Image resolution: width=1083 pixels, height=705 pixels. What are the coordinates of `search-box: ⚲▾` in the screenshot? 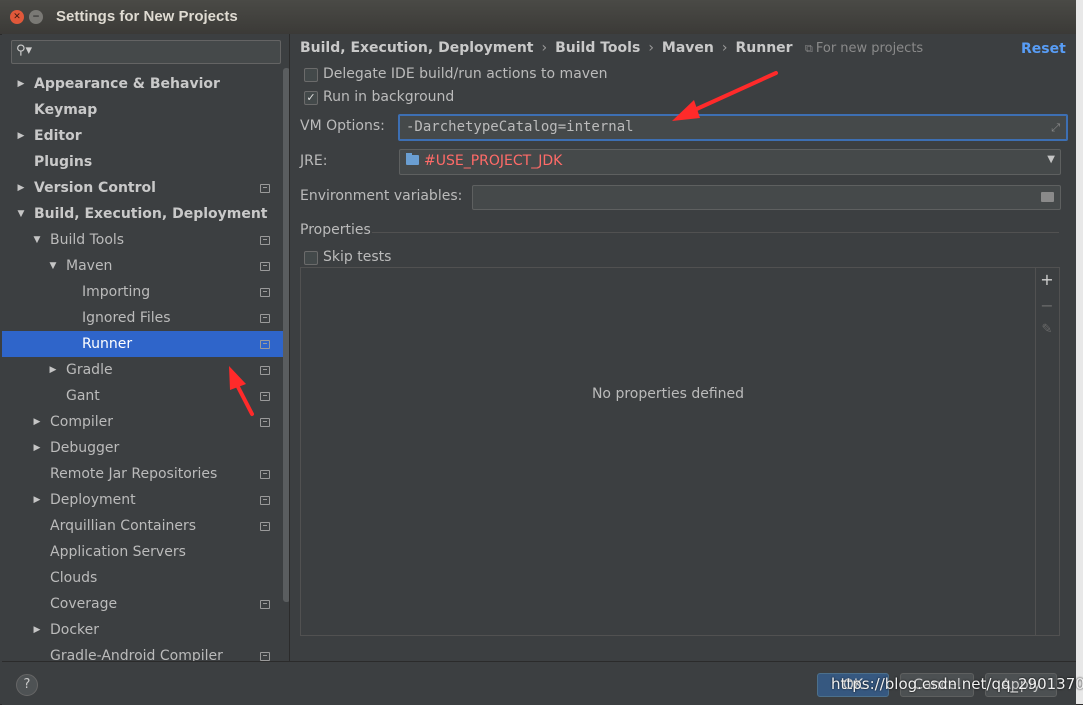 It's located at (146, 52).